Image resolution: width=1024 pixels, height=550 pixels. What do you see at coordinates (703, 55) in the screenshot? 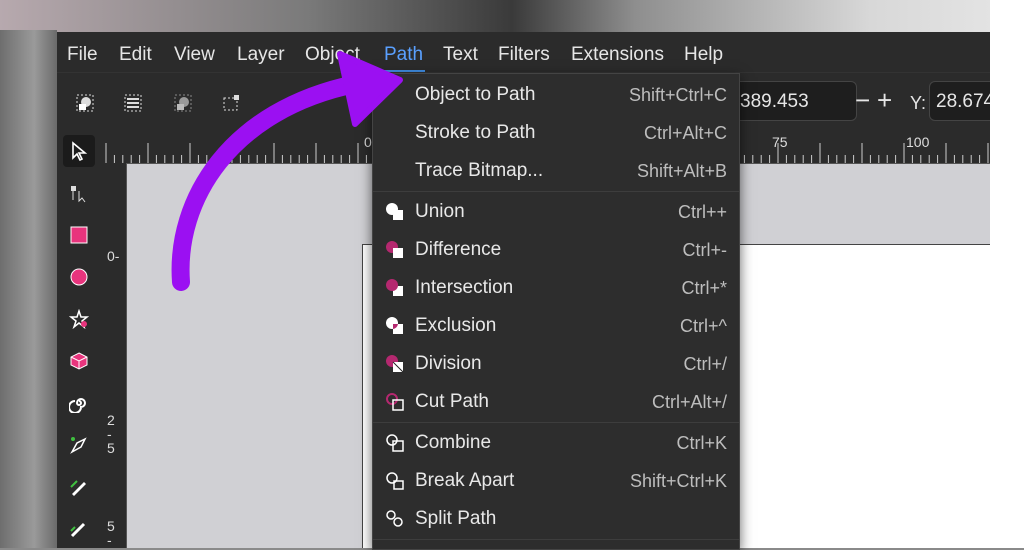
I see `menu-help: Help` at bounding box center [703, 55].